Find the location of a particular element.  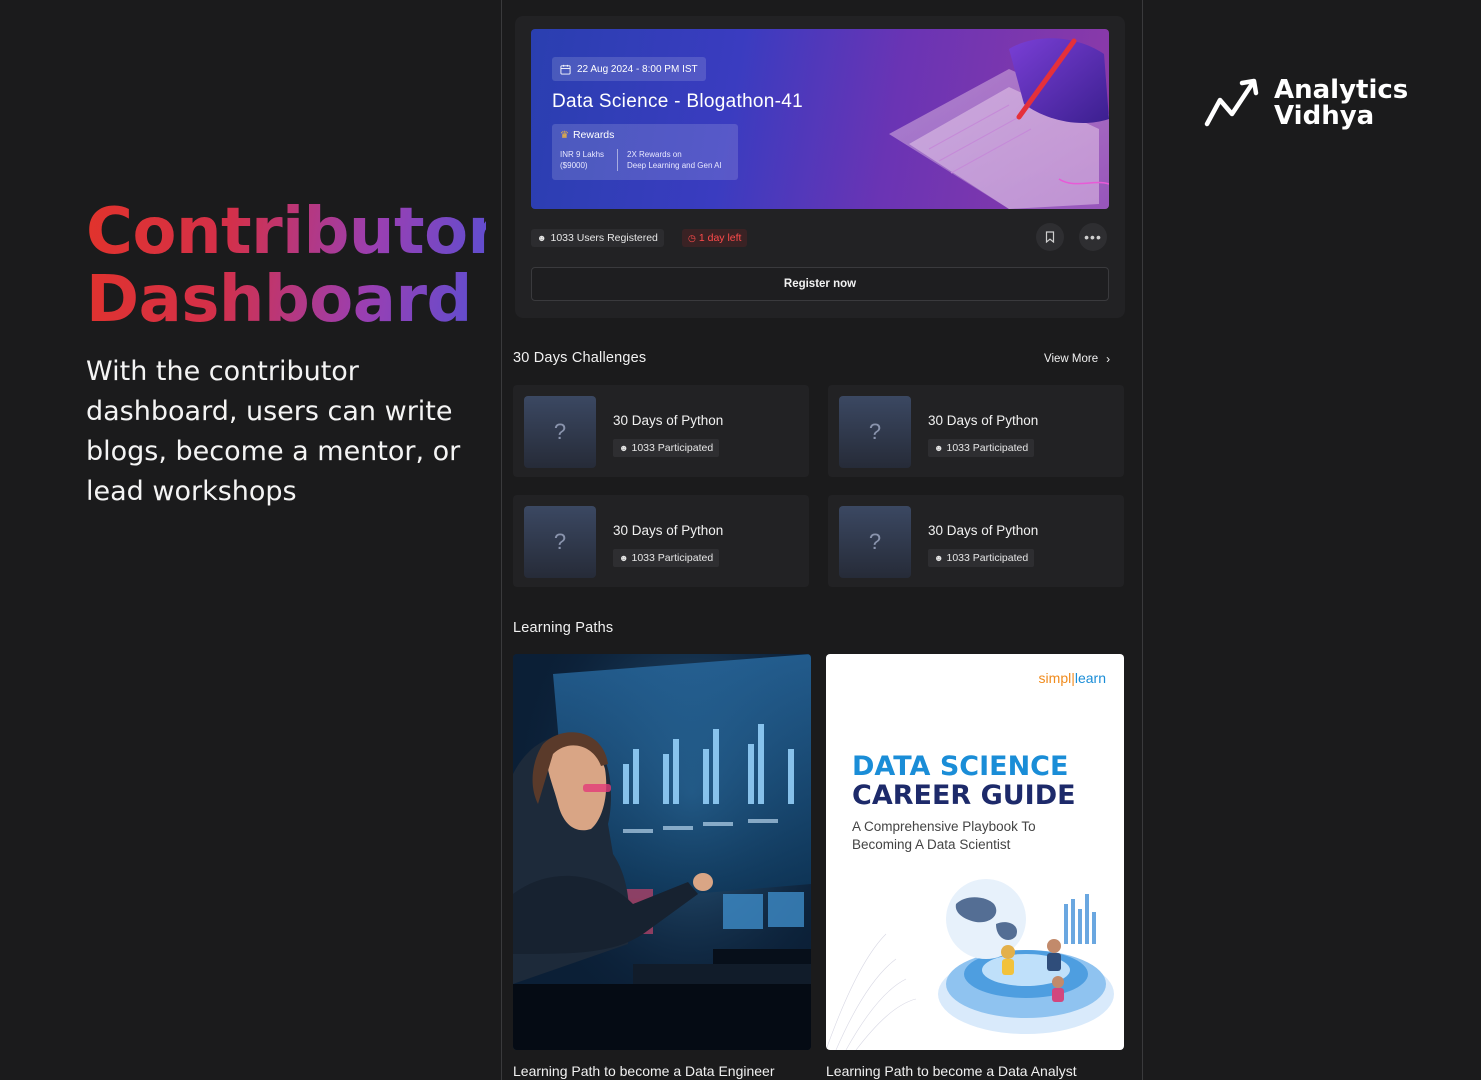

more-options-button: ••• is located at coordinates (1093, 237).